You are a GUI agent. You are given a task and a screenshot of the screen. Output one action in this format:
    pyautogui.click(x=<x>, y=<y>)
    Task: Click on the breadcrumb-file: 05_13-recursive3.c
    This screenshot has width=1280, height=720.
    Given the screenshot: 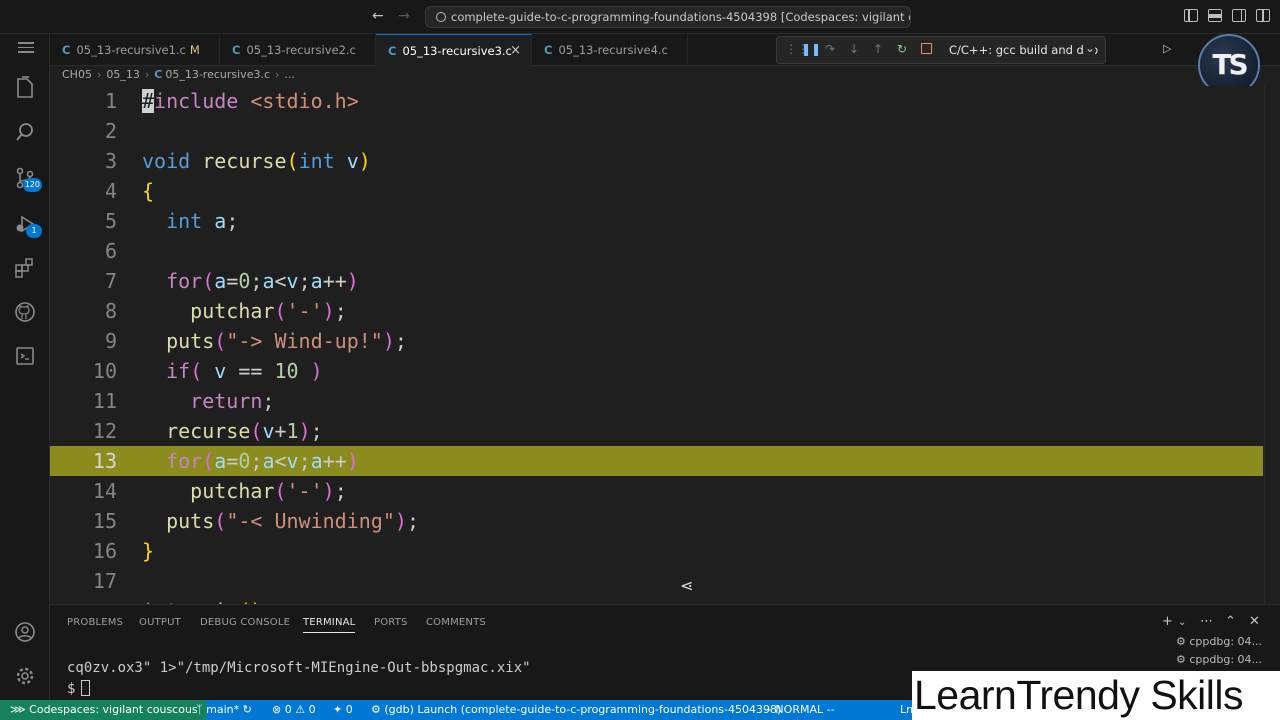 What is the action you would take?
    pyautogui.click(x=217, y=74)
    